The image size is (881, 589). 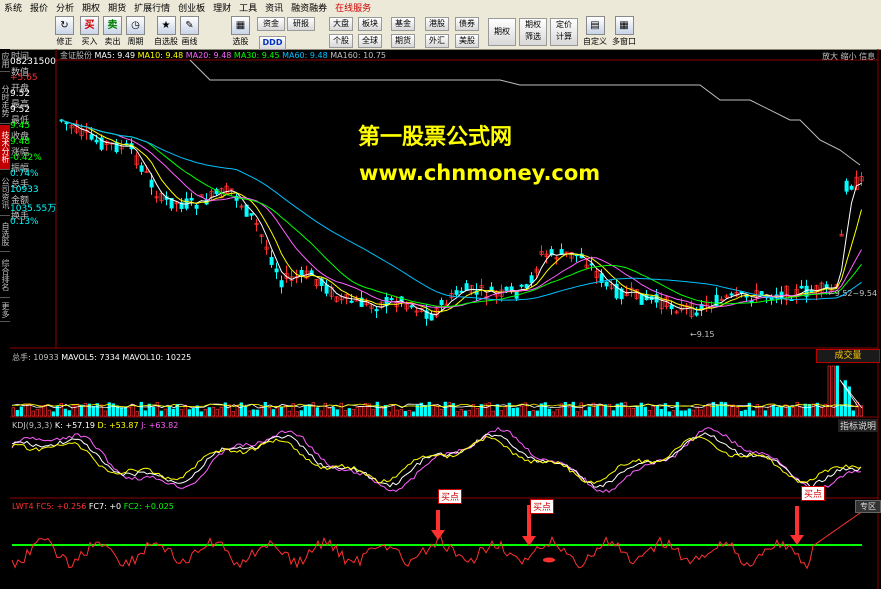 I want to click on legend-item: J: +63.82, so click(x=160, y=425).